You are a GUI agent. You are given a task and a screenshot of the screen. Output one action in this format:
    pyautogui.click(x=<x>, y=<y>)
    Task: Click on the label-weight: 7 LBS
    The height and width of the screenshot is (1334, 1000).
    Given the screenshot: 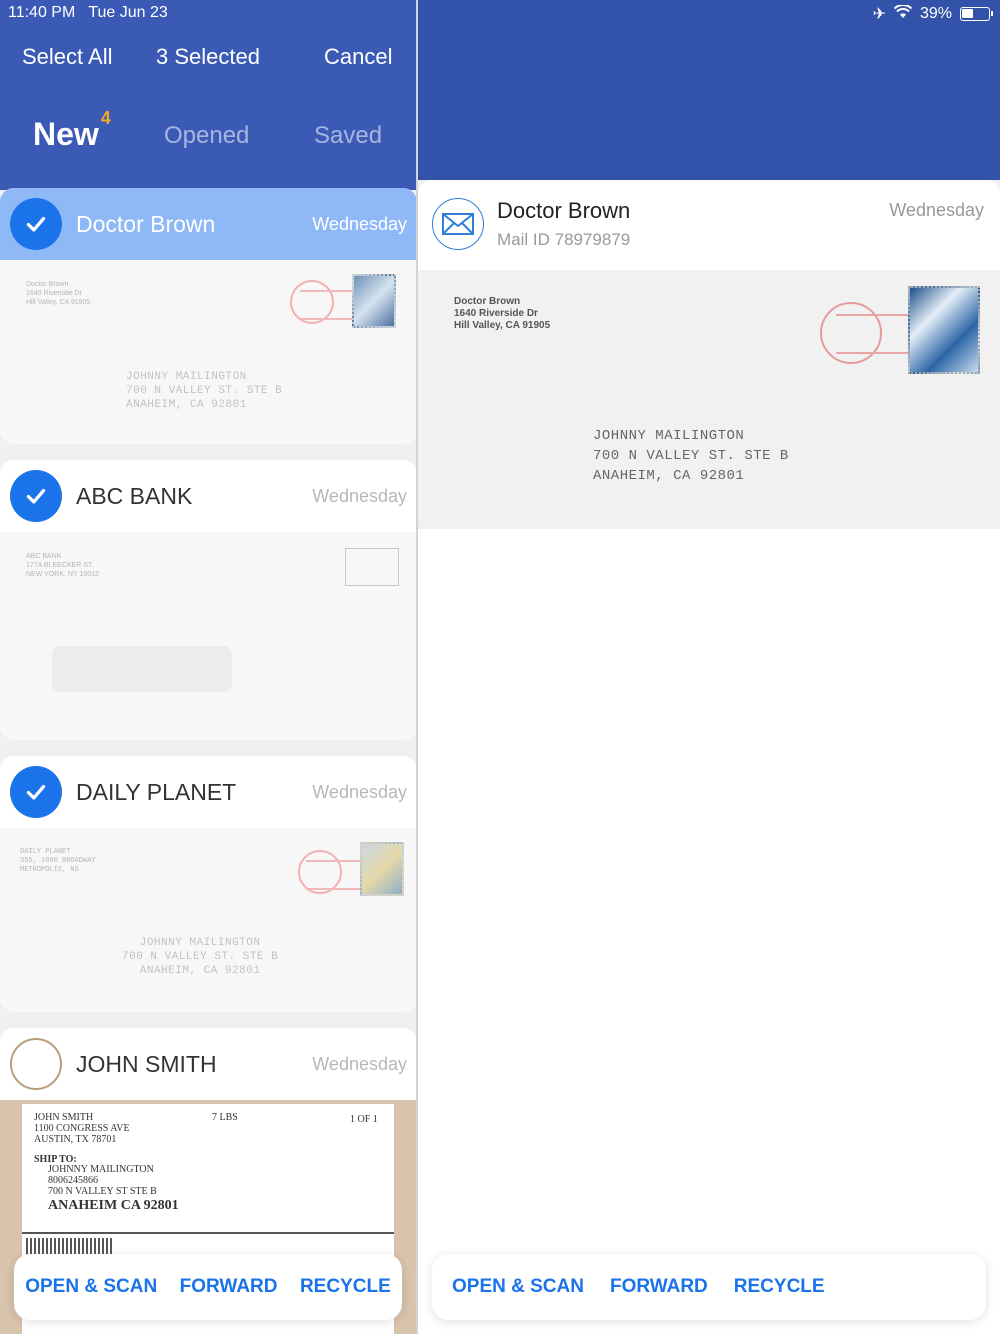 What is the action you would take?
    pyautogui.click(x=225, y=1117)
    